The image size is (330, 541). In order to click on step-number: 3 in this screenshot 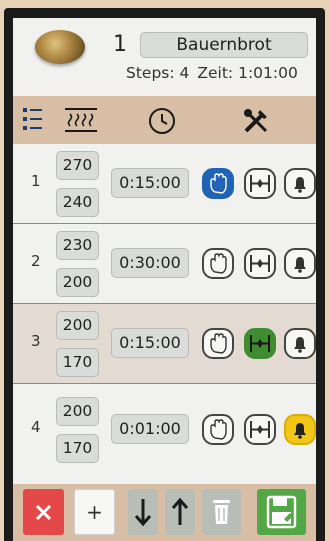, I will do `click(36, 341)`.